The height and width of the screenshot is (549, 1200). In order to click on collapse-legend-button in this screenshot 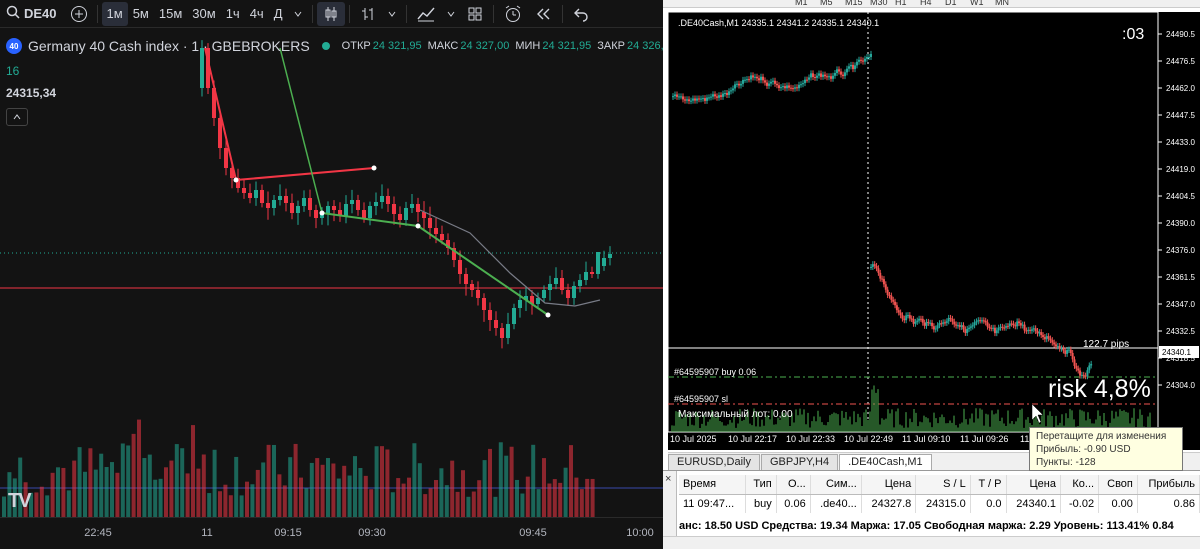, I will do `click(17, 117)`.